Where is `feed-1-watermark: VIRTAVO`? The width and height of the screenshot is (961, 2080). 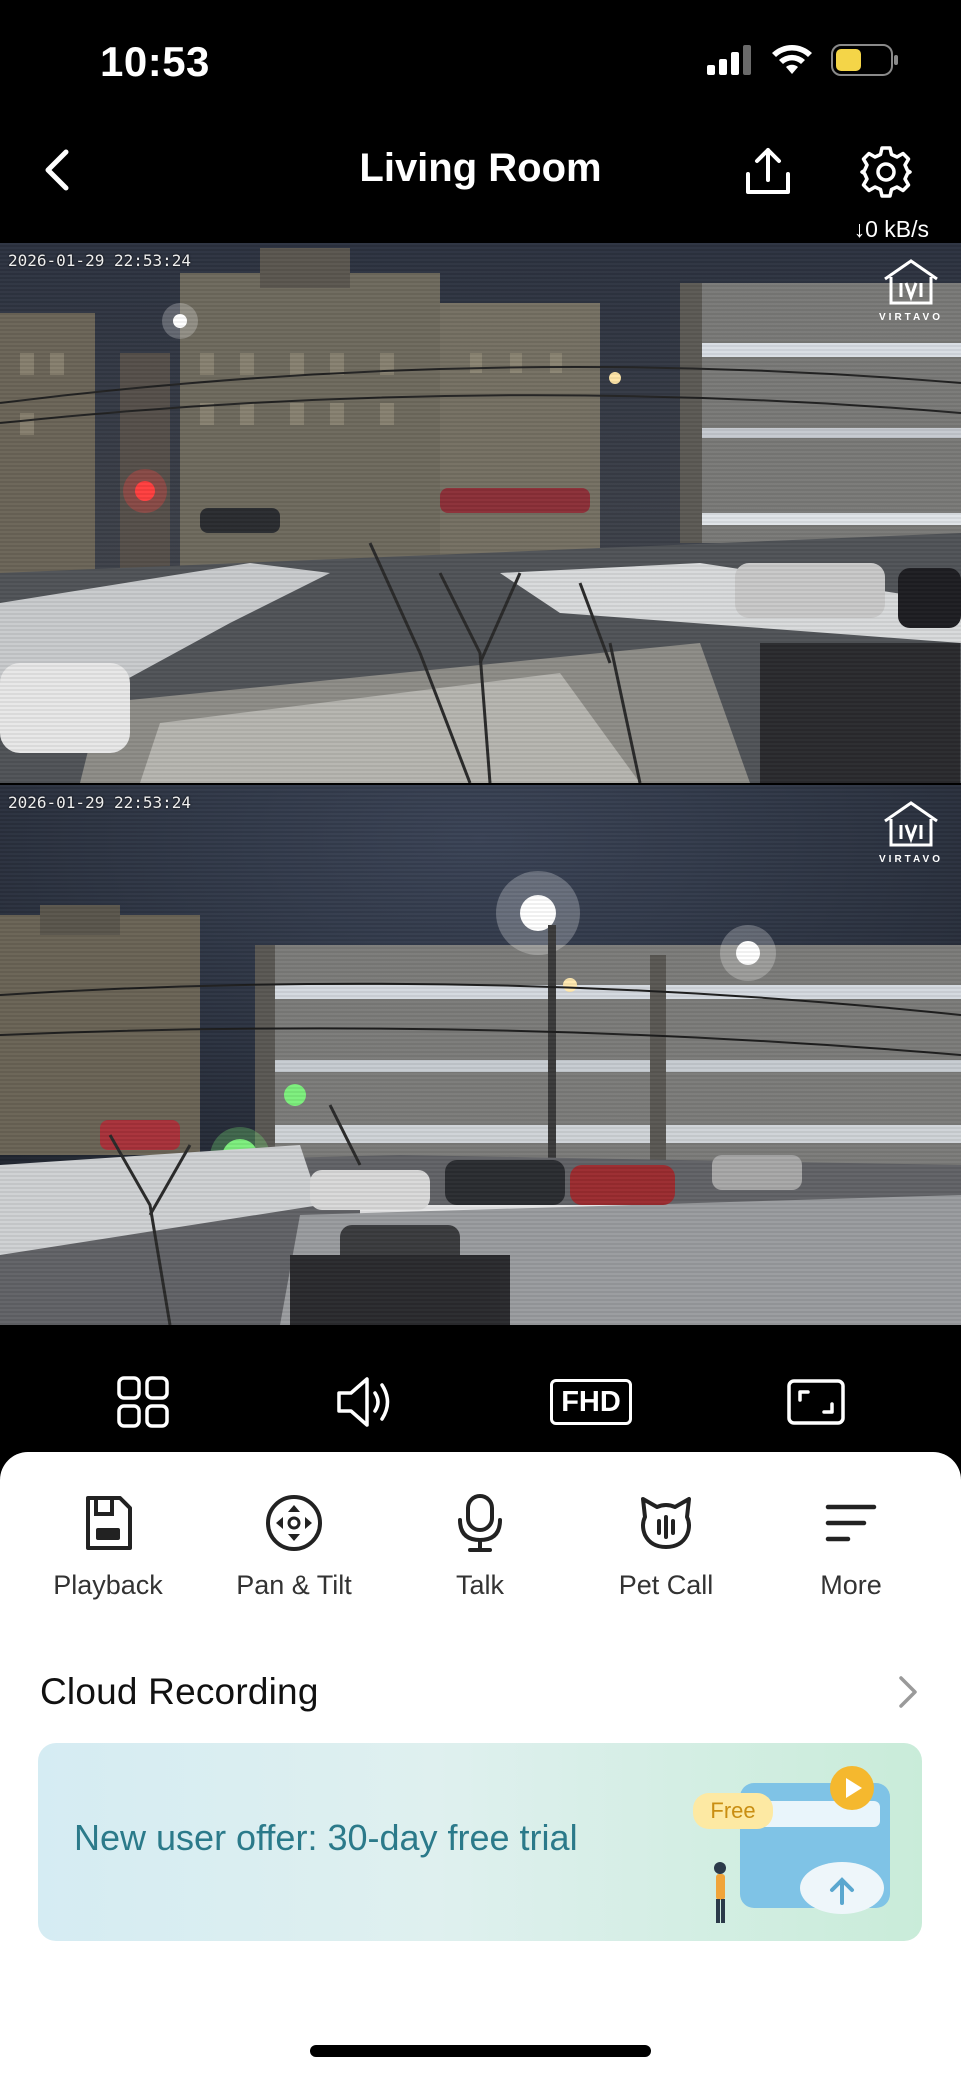 feed-1-watermark: VIRTAVO is located at coordinates (911, 290).